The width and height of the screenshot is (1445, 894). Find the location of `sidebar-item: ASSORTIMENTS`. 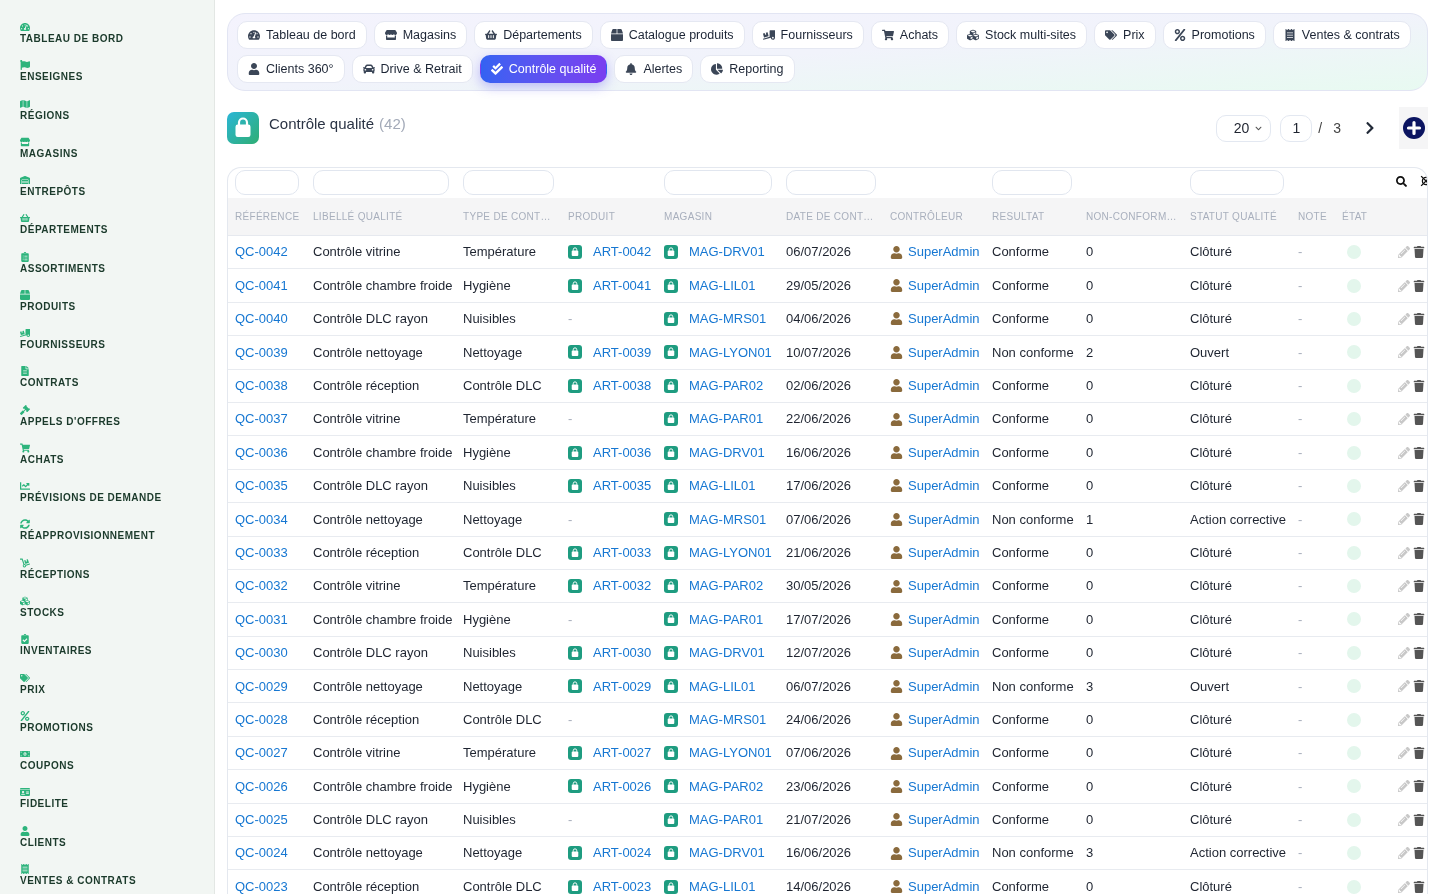

sidebar-item: ASSORTIMENTS is located at coordinates (63, 263).